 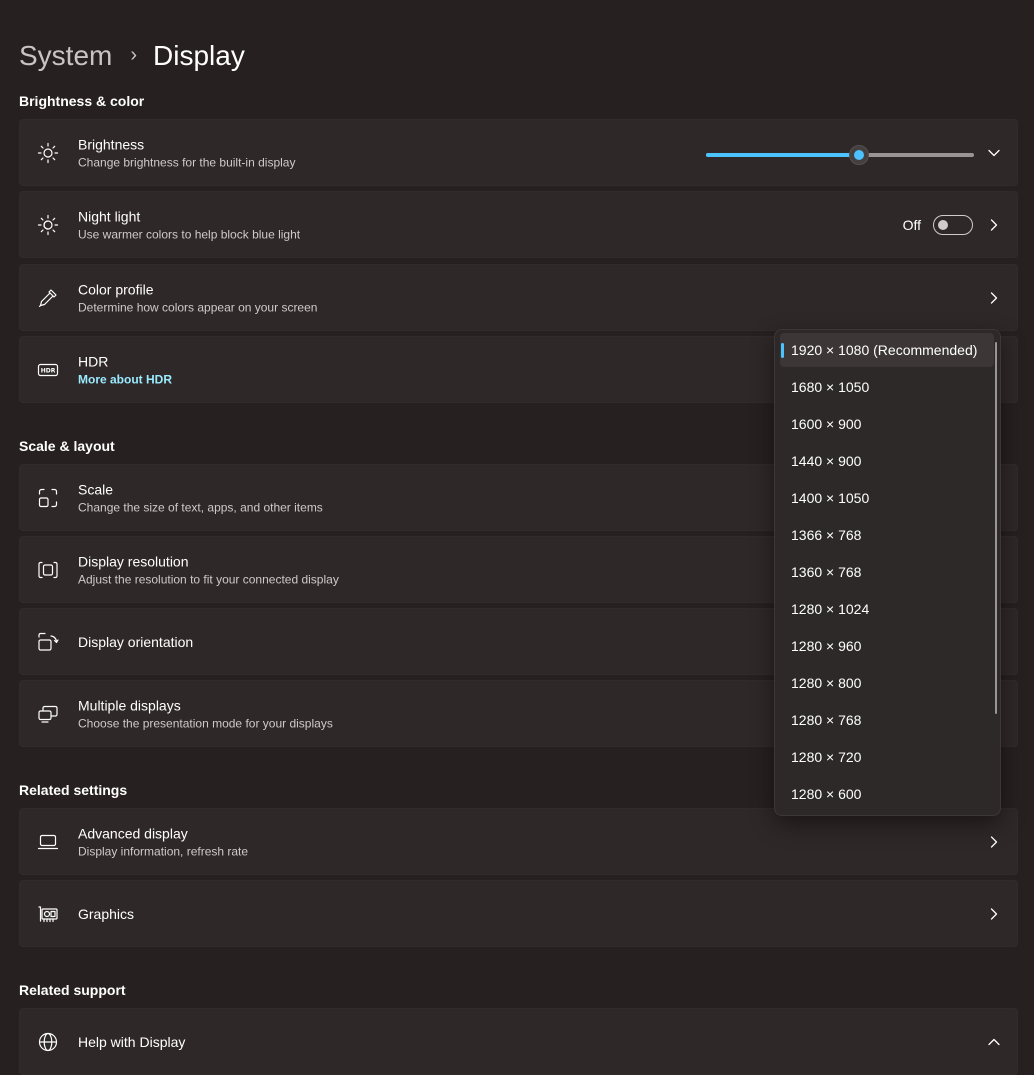 I want to click on display-resolution-title: Display resolution, so click(x=133, y=561).